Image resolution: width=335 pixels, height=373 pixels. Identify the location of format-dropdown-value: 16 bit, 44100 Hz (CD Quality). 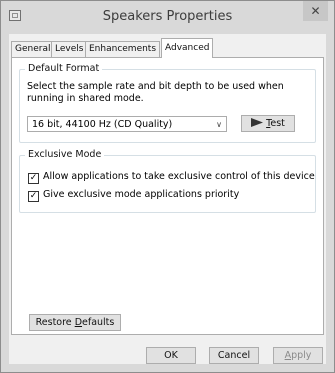
(102, 124).